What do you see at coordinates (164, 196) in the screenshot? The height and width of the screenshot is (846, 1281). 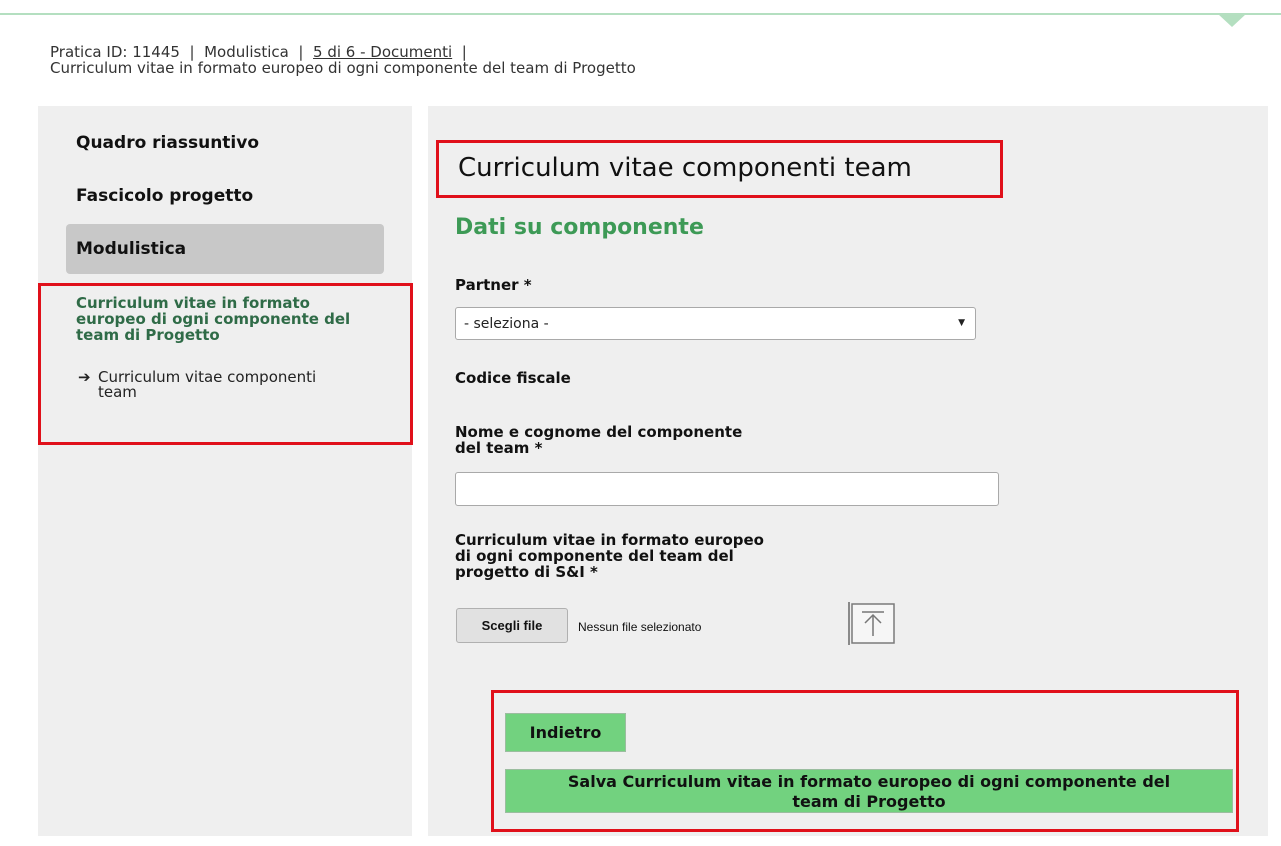 I see `sidebar-item-fascicolo-progetto: Fascicolo progetto` at bounding box center [164, 196].